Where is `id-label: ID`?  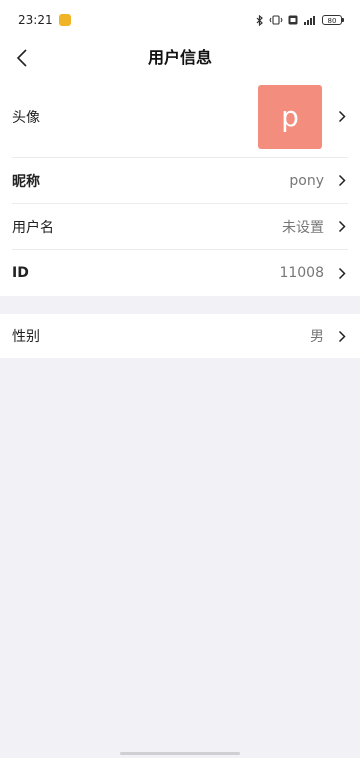 id-label: ID is located at coordinates (20, 273).